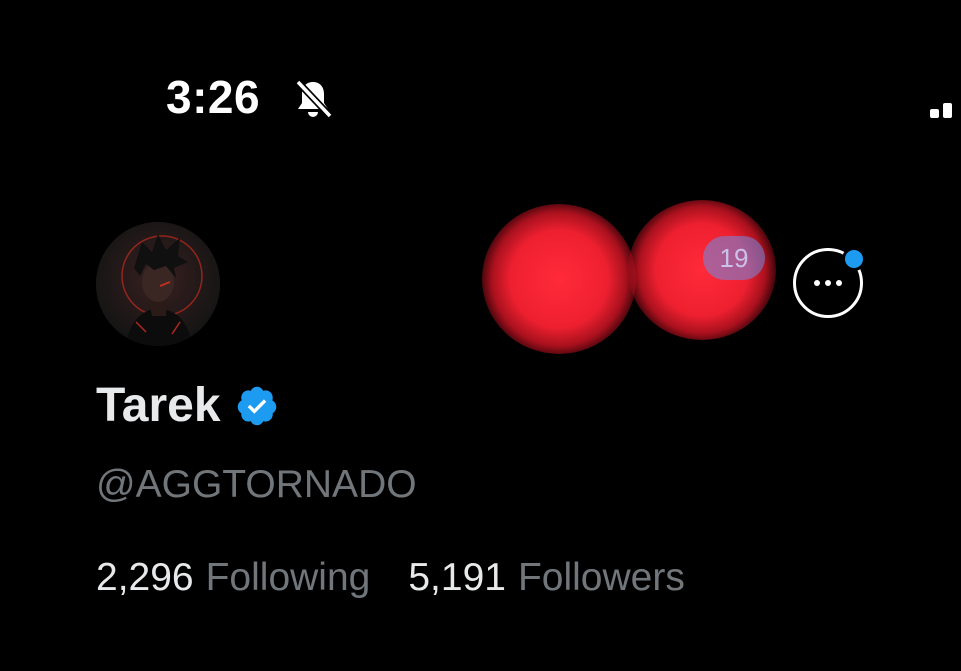 This screenshot has width=961, height=671. Describe the element at coordinates (256, 484) in the screenshot. I see `profile-handle: @AGGTORNADO` at that location.